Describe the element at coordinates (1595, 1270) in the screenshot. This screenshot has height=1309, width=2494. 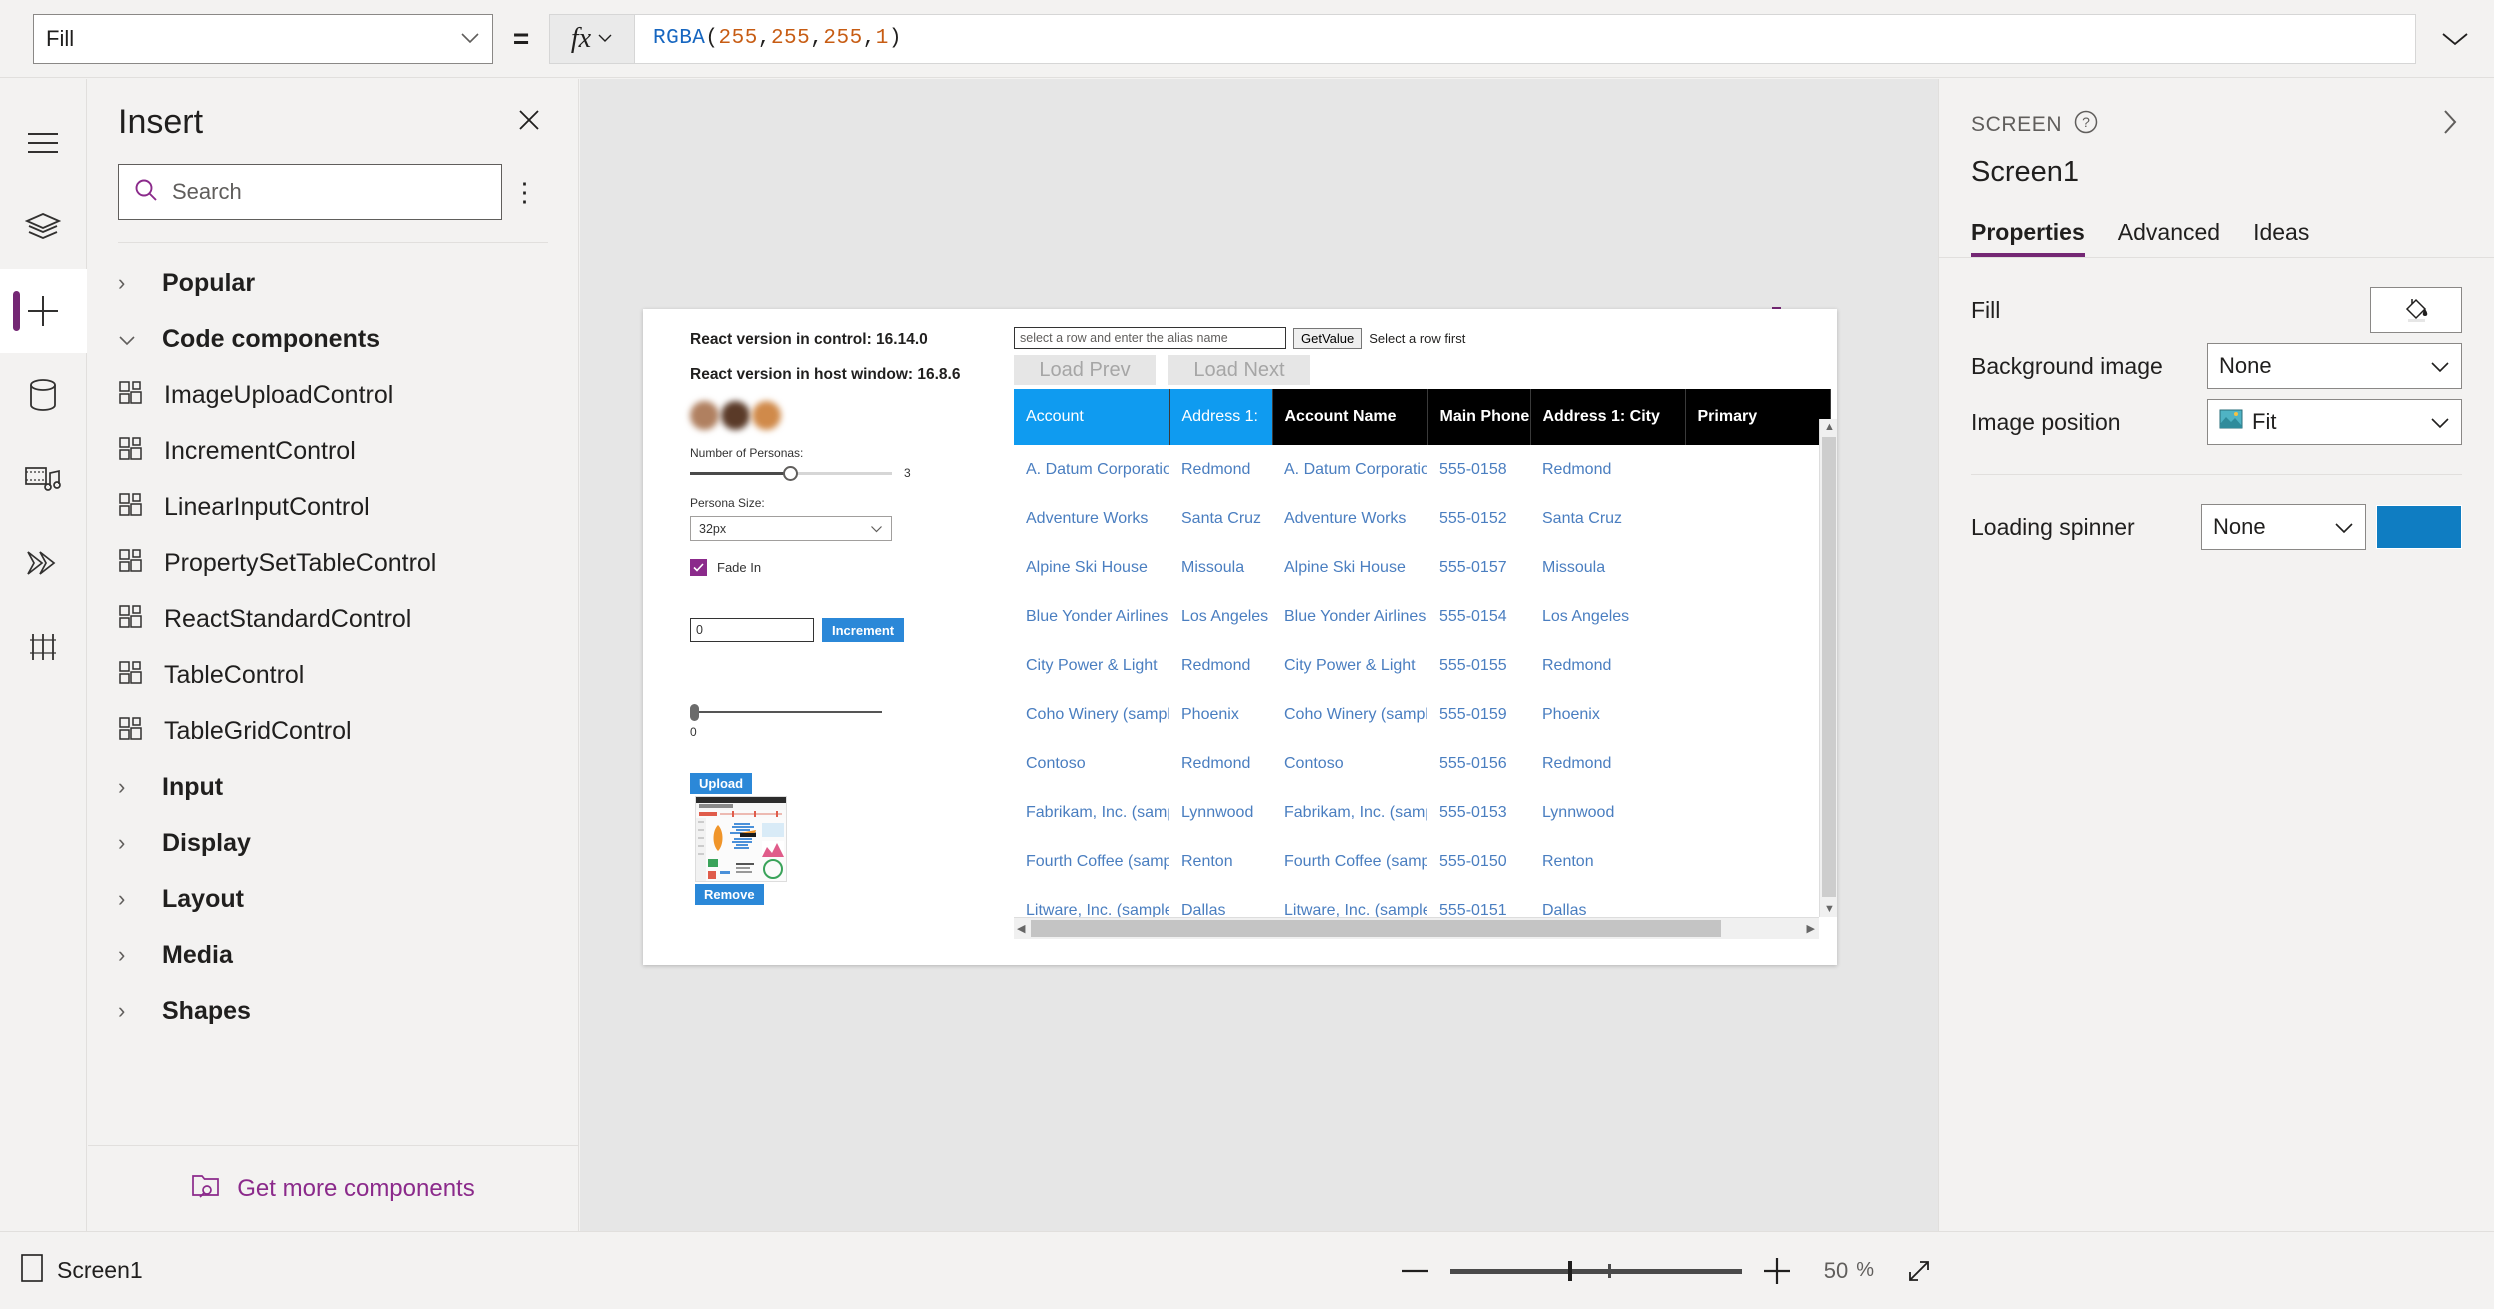
I see `zoom-slider` at that location.